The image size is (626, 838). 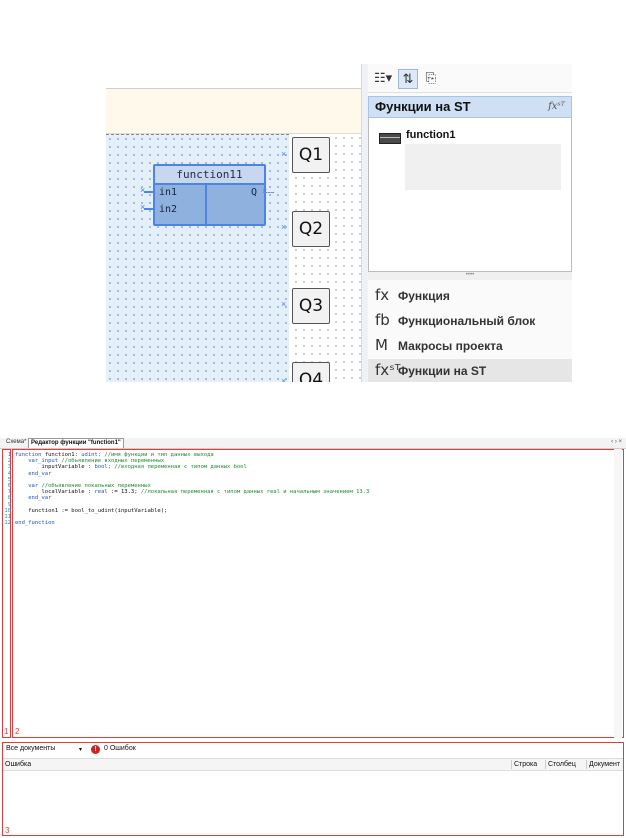 I want to click on nav-function-block-label: Функциональный блок, so click(x=467, y=321).